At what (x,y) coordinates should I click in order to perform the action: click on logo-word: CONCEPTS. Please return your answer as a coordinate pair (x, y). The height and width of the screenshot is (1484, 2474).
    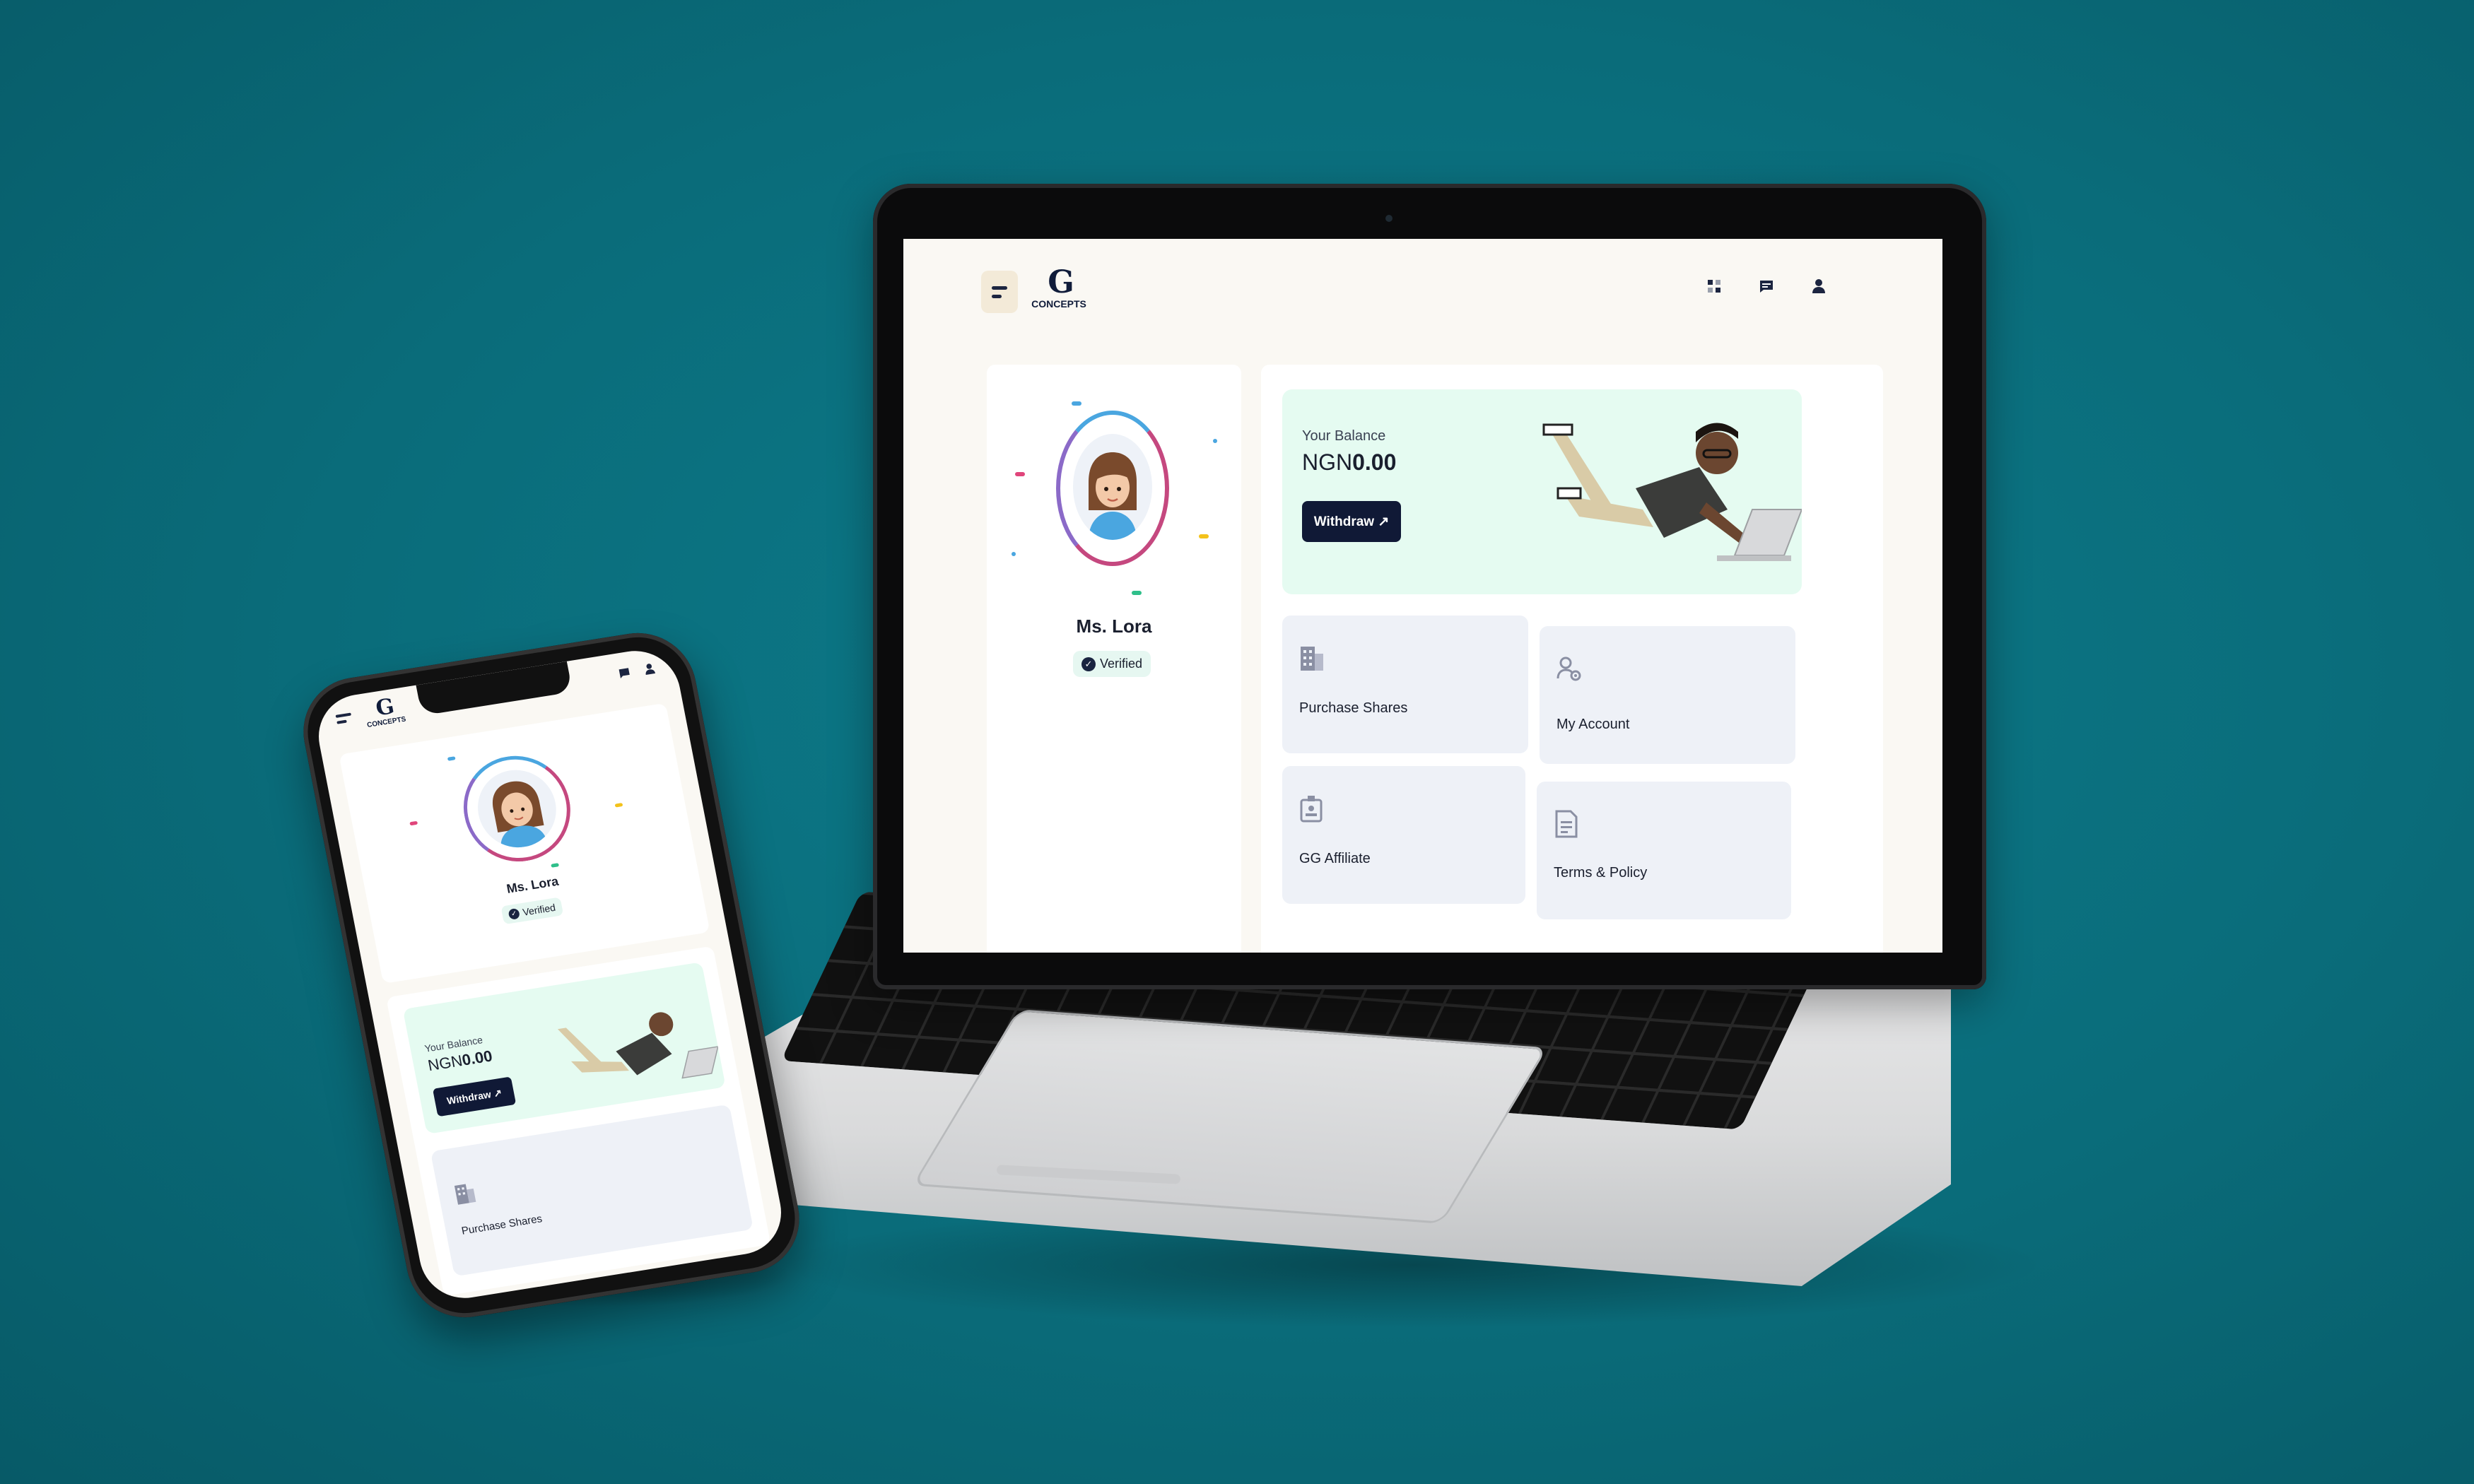
    Looking at the image, I should click on (1058, 304).